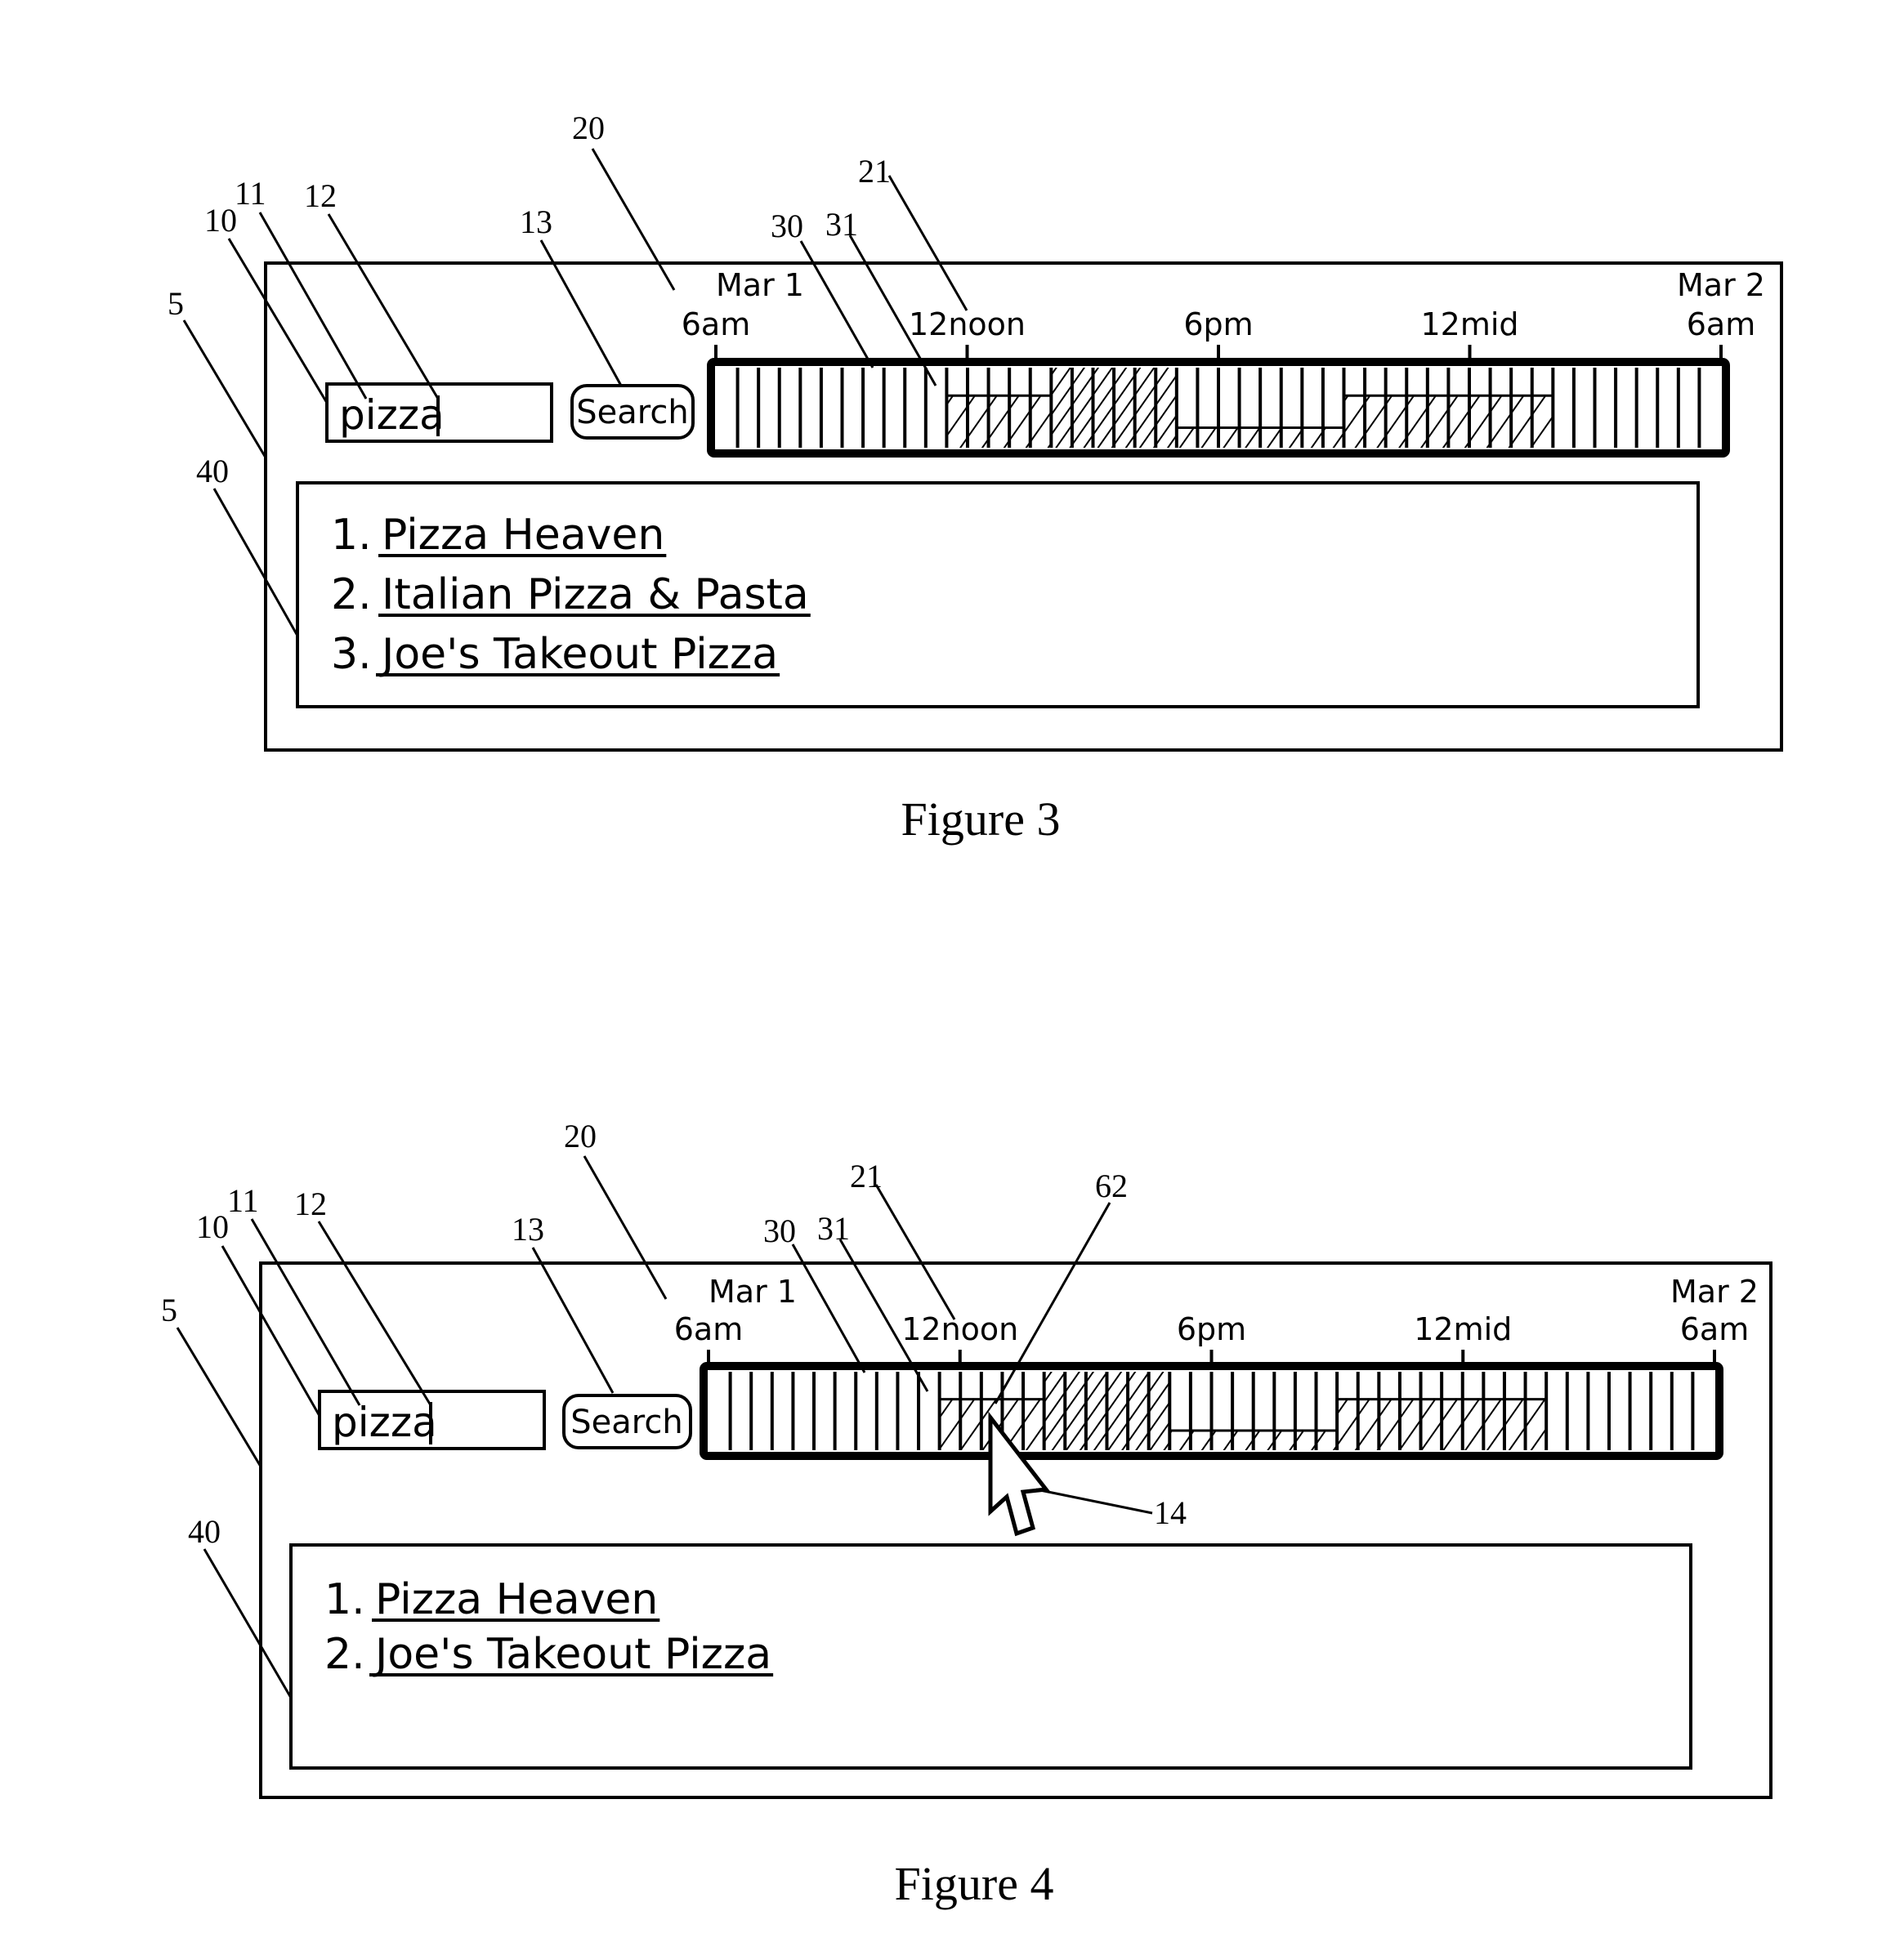 This screenshot has width=1882, height=1960. I want to click on result-item: 2. Joe's Takeout Pizza, so click(549, 1654).